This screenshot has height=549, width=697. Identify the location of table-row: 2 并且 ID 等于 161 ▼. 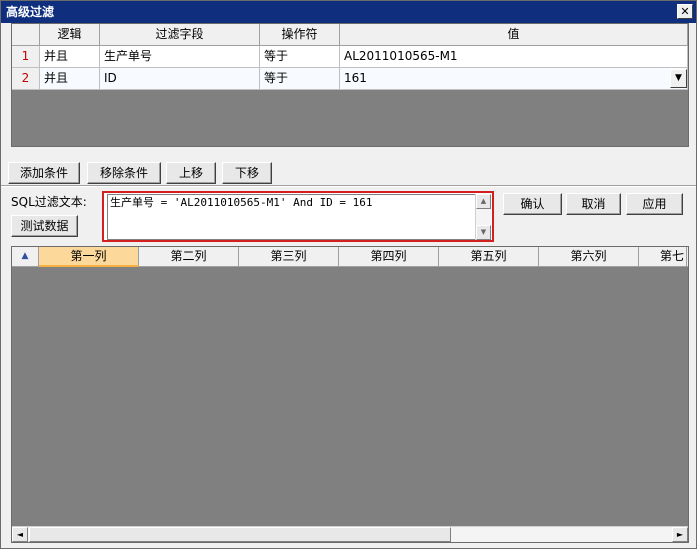
(350, 79).